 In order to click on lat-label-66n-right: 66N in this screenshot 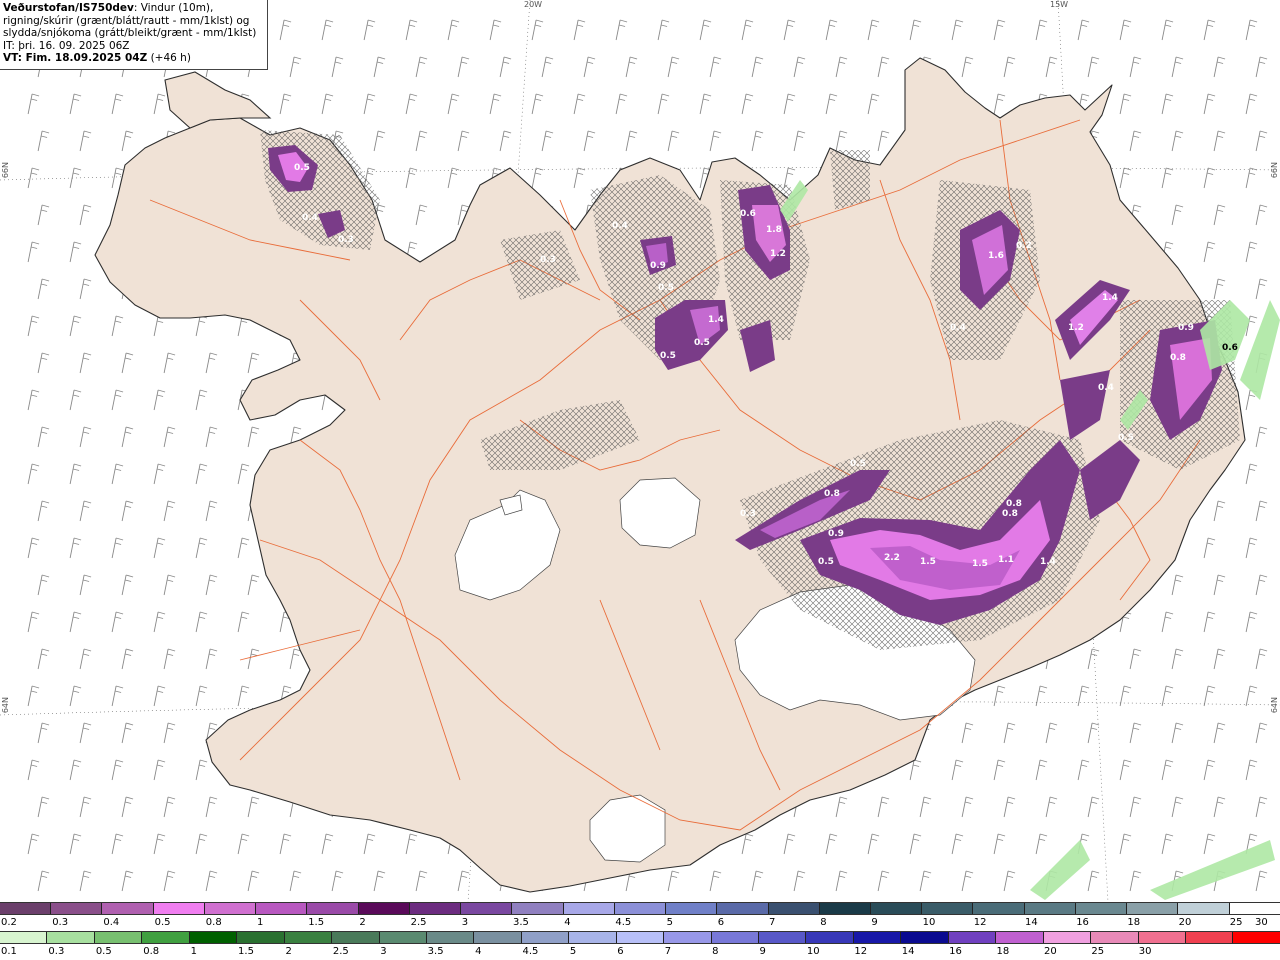, I will do `click(1274, 170)`.